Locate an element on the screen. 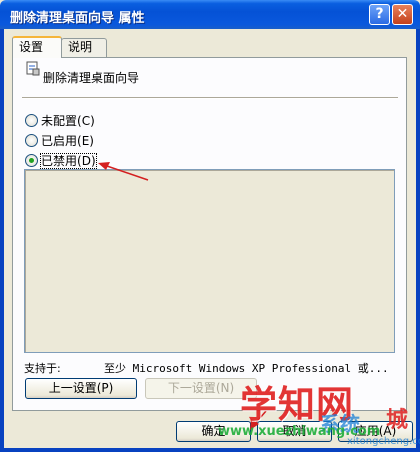 This screenshot has width=420, height=452. previous-setting-button: 上一设置(P) is located at coordinates (81, 388).